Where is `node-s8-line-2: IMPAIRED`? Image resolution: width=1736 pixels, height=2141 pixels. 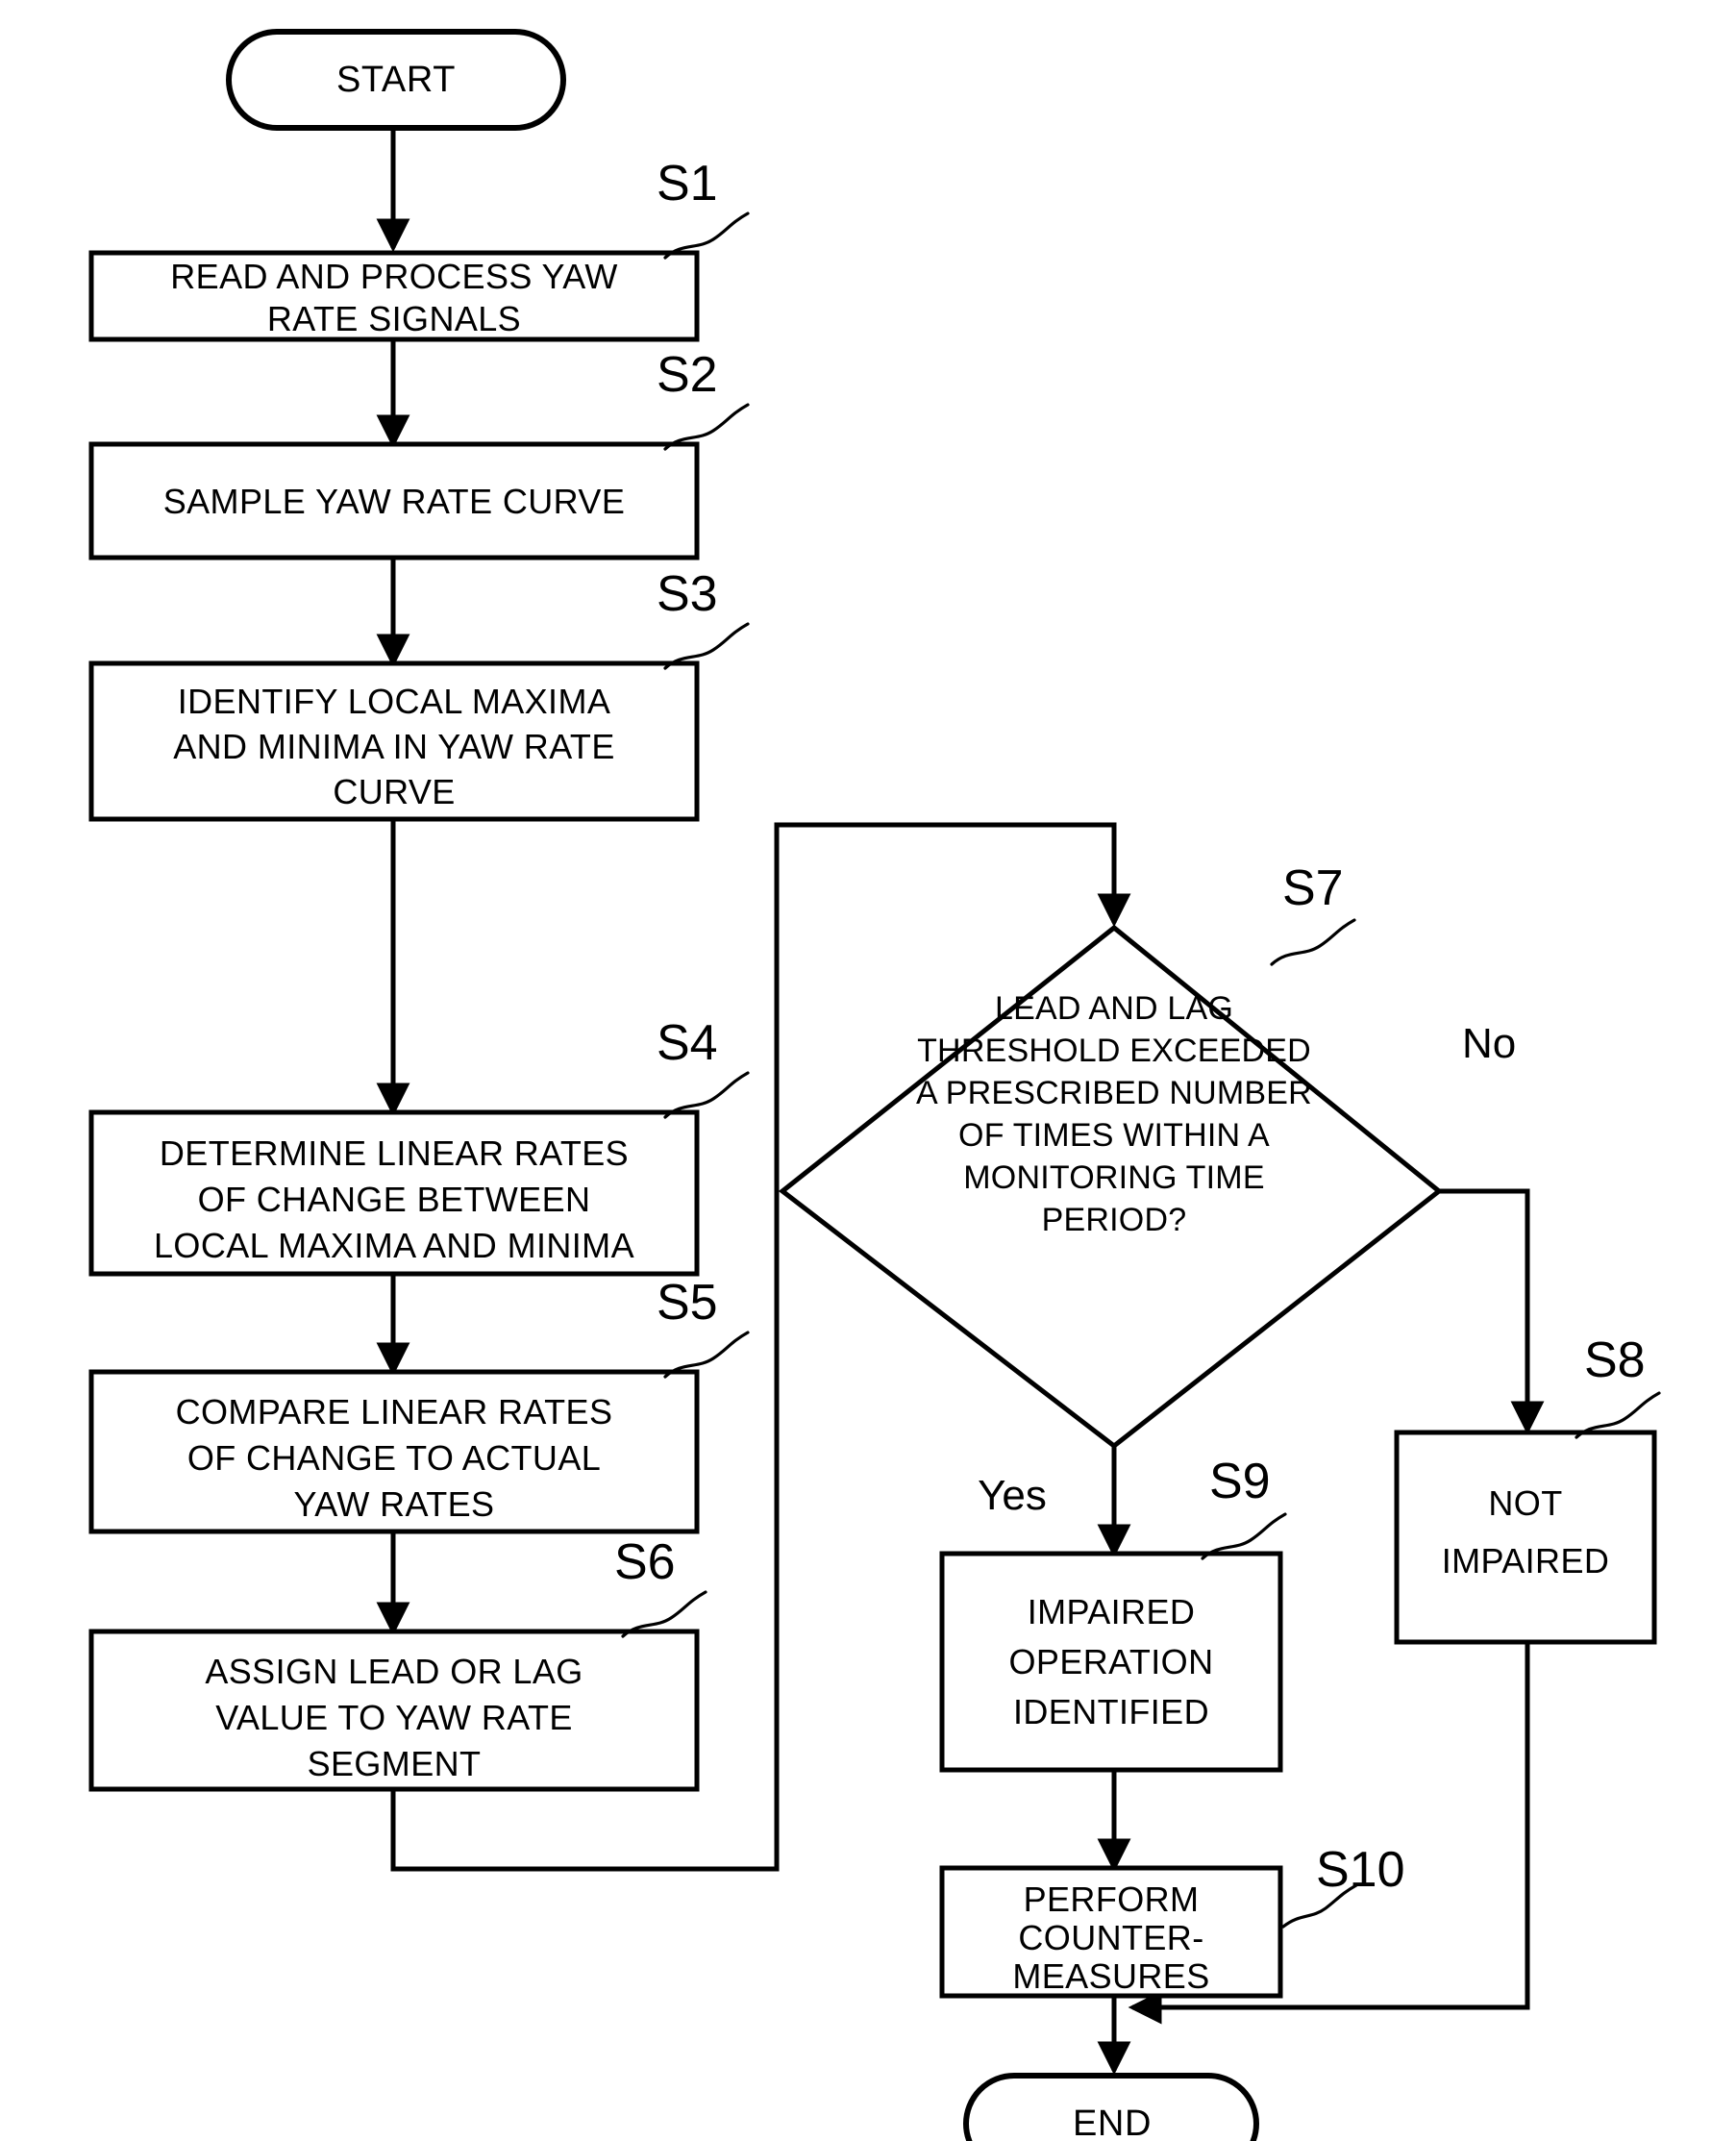
node-s8-line-2: IMPAIRED is located at coordinates (1526, 1561).